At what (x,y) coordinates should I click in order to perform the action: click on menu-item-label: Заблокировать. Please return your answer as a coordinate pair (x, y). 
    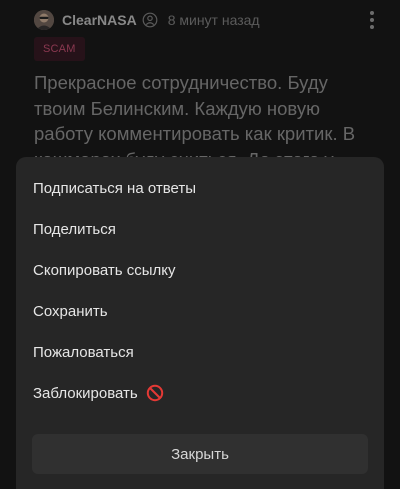
    Looking at the image, I should click on (85, 393).